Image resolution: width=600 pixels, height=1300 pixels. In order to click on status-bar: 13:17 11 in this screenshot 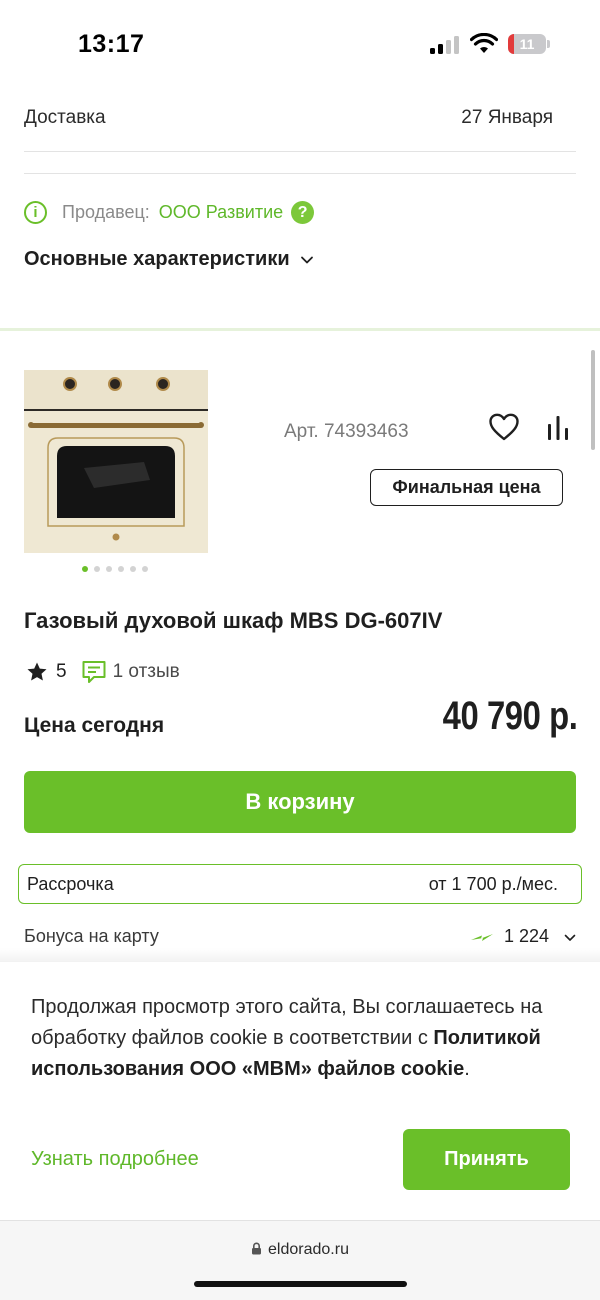, I will do `click(300, 45)`.